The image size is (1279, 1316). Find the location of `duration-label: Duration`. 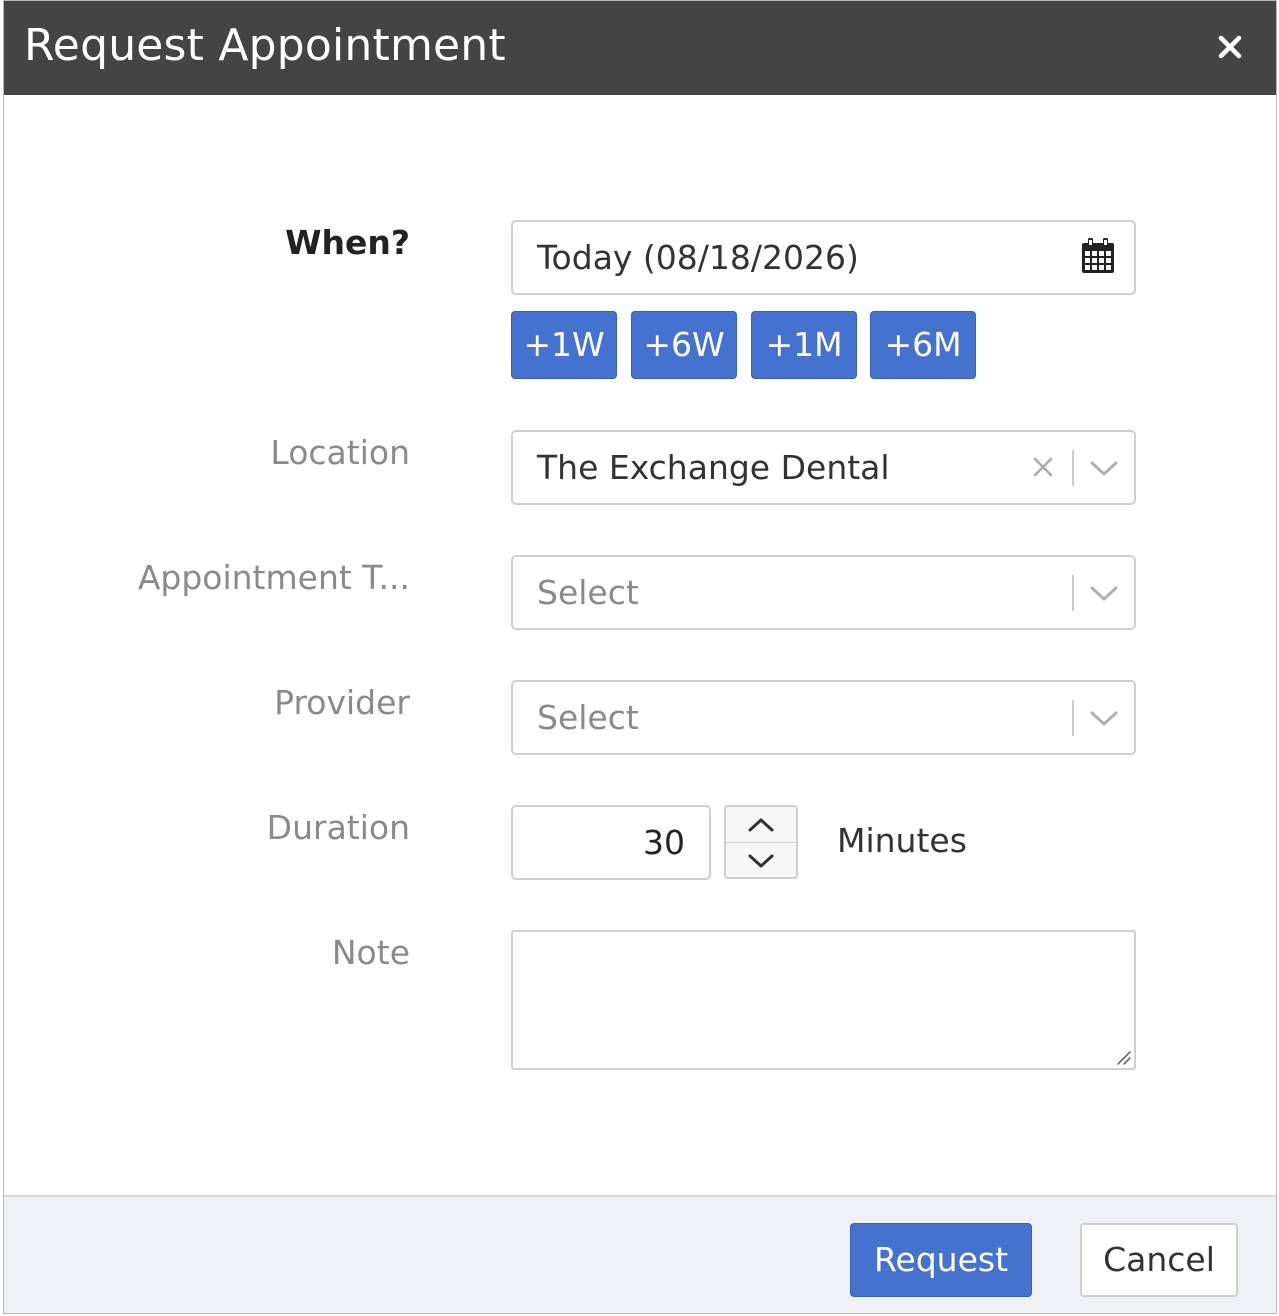

duration-label: Duration is located at coordinates (338, 827).